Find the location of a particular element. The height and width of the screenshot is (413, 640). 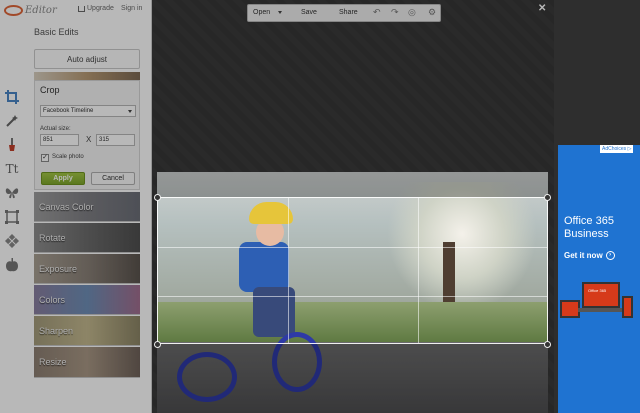

frame-icon is located at coordinates (12, 217).